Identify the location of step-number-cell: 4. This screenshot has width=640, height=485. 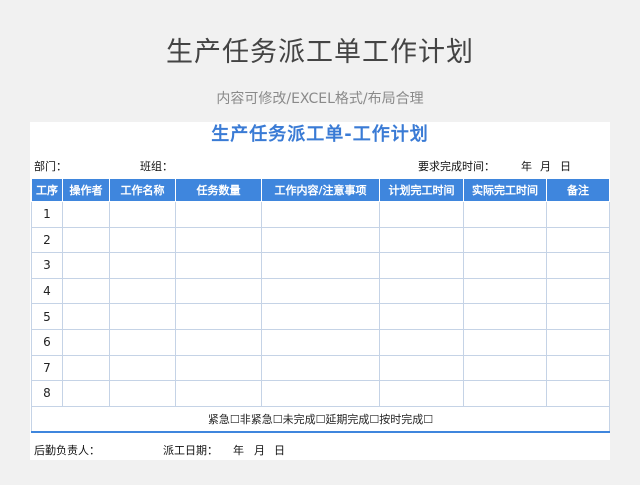
(47, 291).